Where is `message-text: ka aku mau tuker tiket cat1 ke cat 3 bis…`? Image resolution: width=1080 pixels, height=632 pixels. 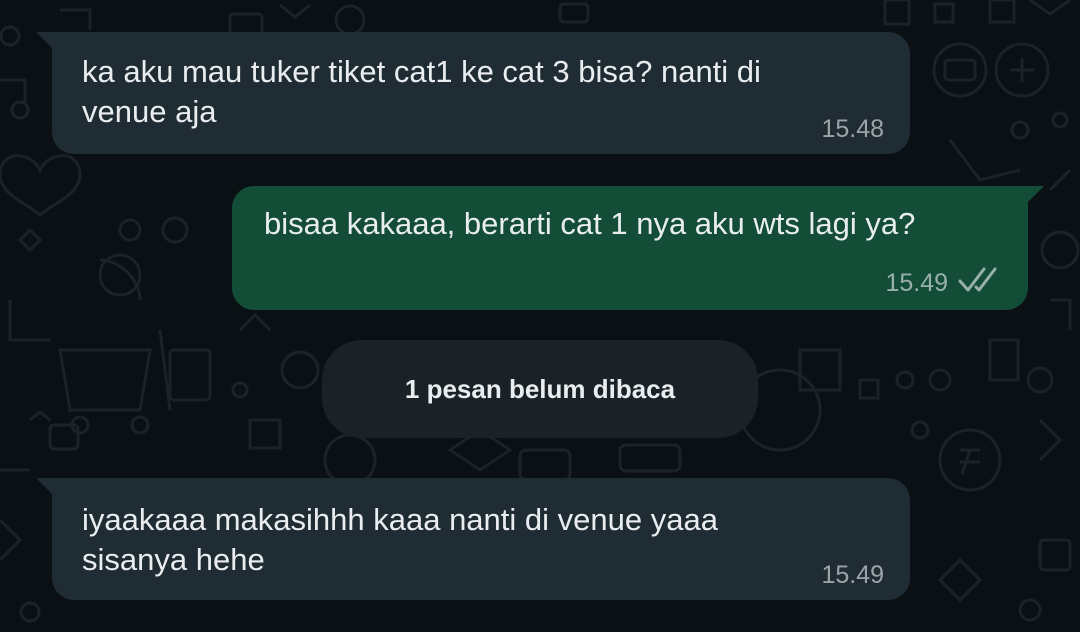
message-text: ka aku mau tuker tiket cat1 ke cat 3 bis… is located at coordinates (421, 91).